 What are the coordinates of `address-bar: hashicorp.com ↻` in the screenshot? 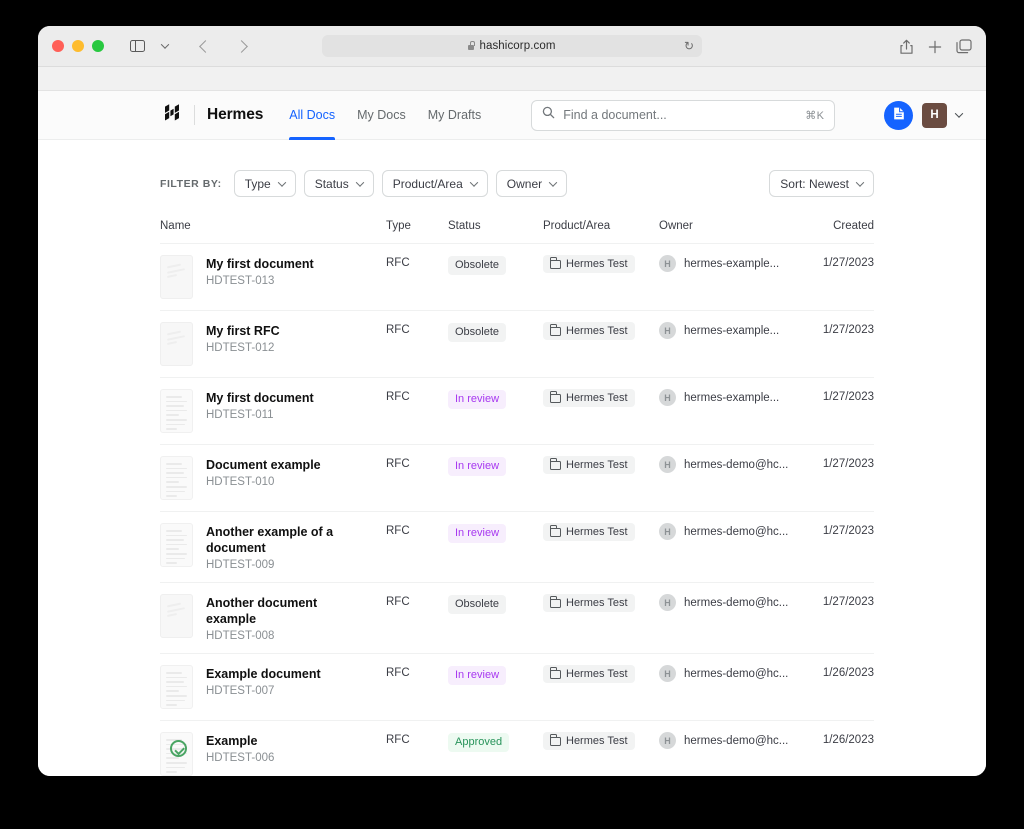 It's located at (512, 46).